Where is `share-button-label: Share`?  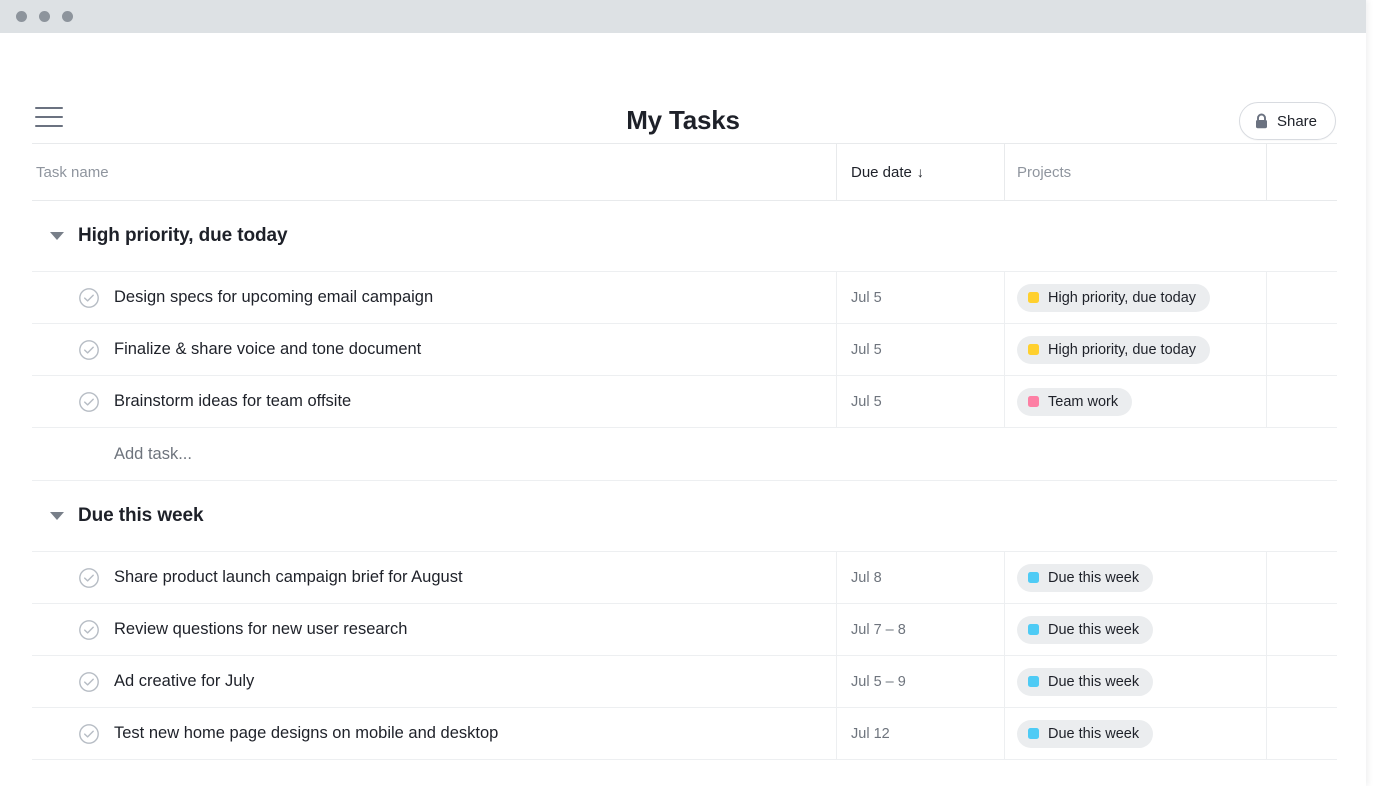 share-button-label: Share is located at coordinates (1296, 121).